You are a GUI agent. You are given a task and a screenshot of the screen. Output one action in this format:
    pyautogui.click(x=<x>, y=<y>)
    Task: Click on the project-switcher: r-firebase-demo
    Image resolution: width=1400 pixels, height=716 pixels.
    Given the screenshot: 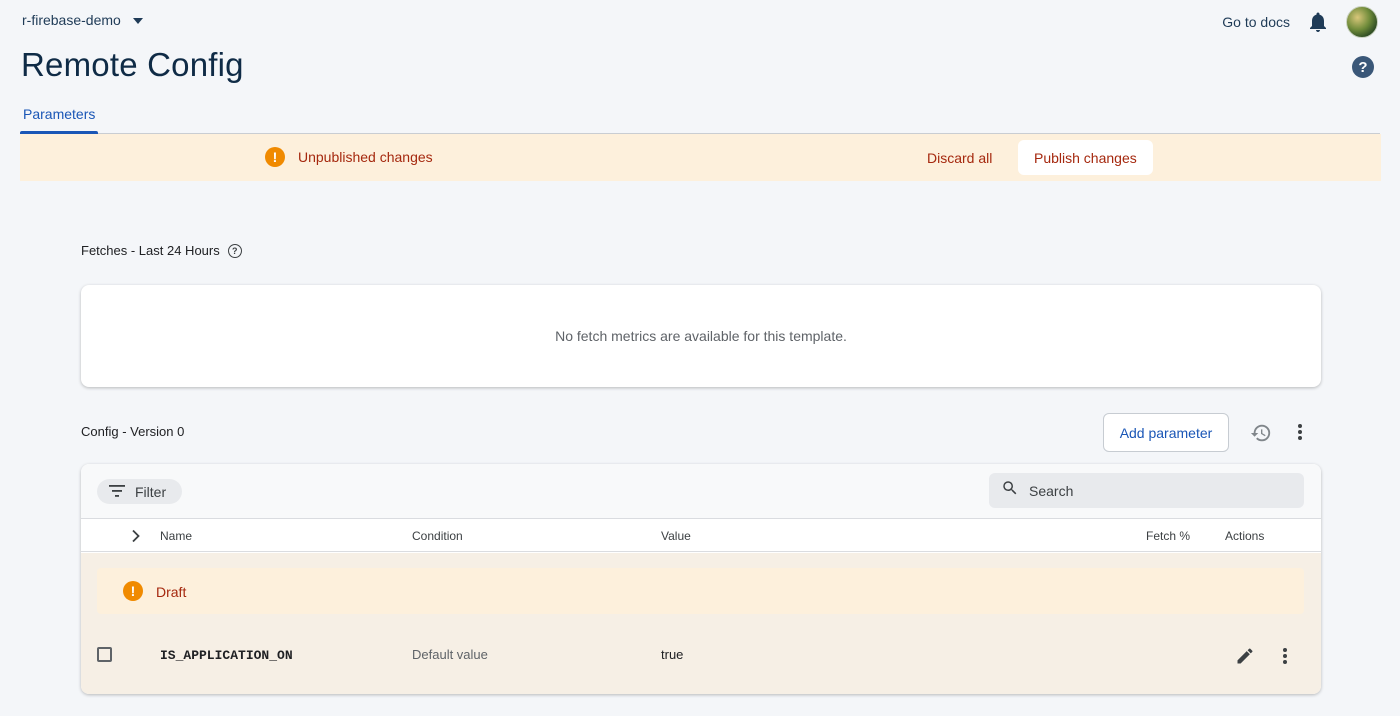 What is the action you would take?
    pyautogui.click(x=82, y=20)
    